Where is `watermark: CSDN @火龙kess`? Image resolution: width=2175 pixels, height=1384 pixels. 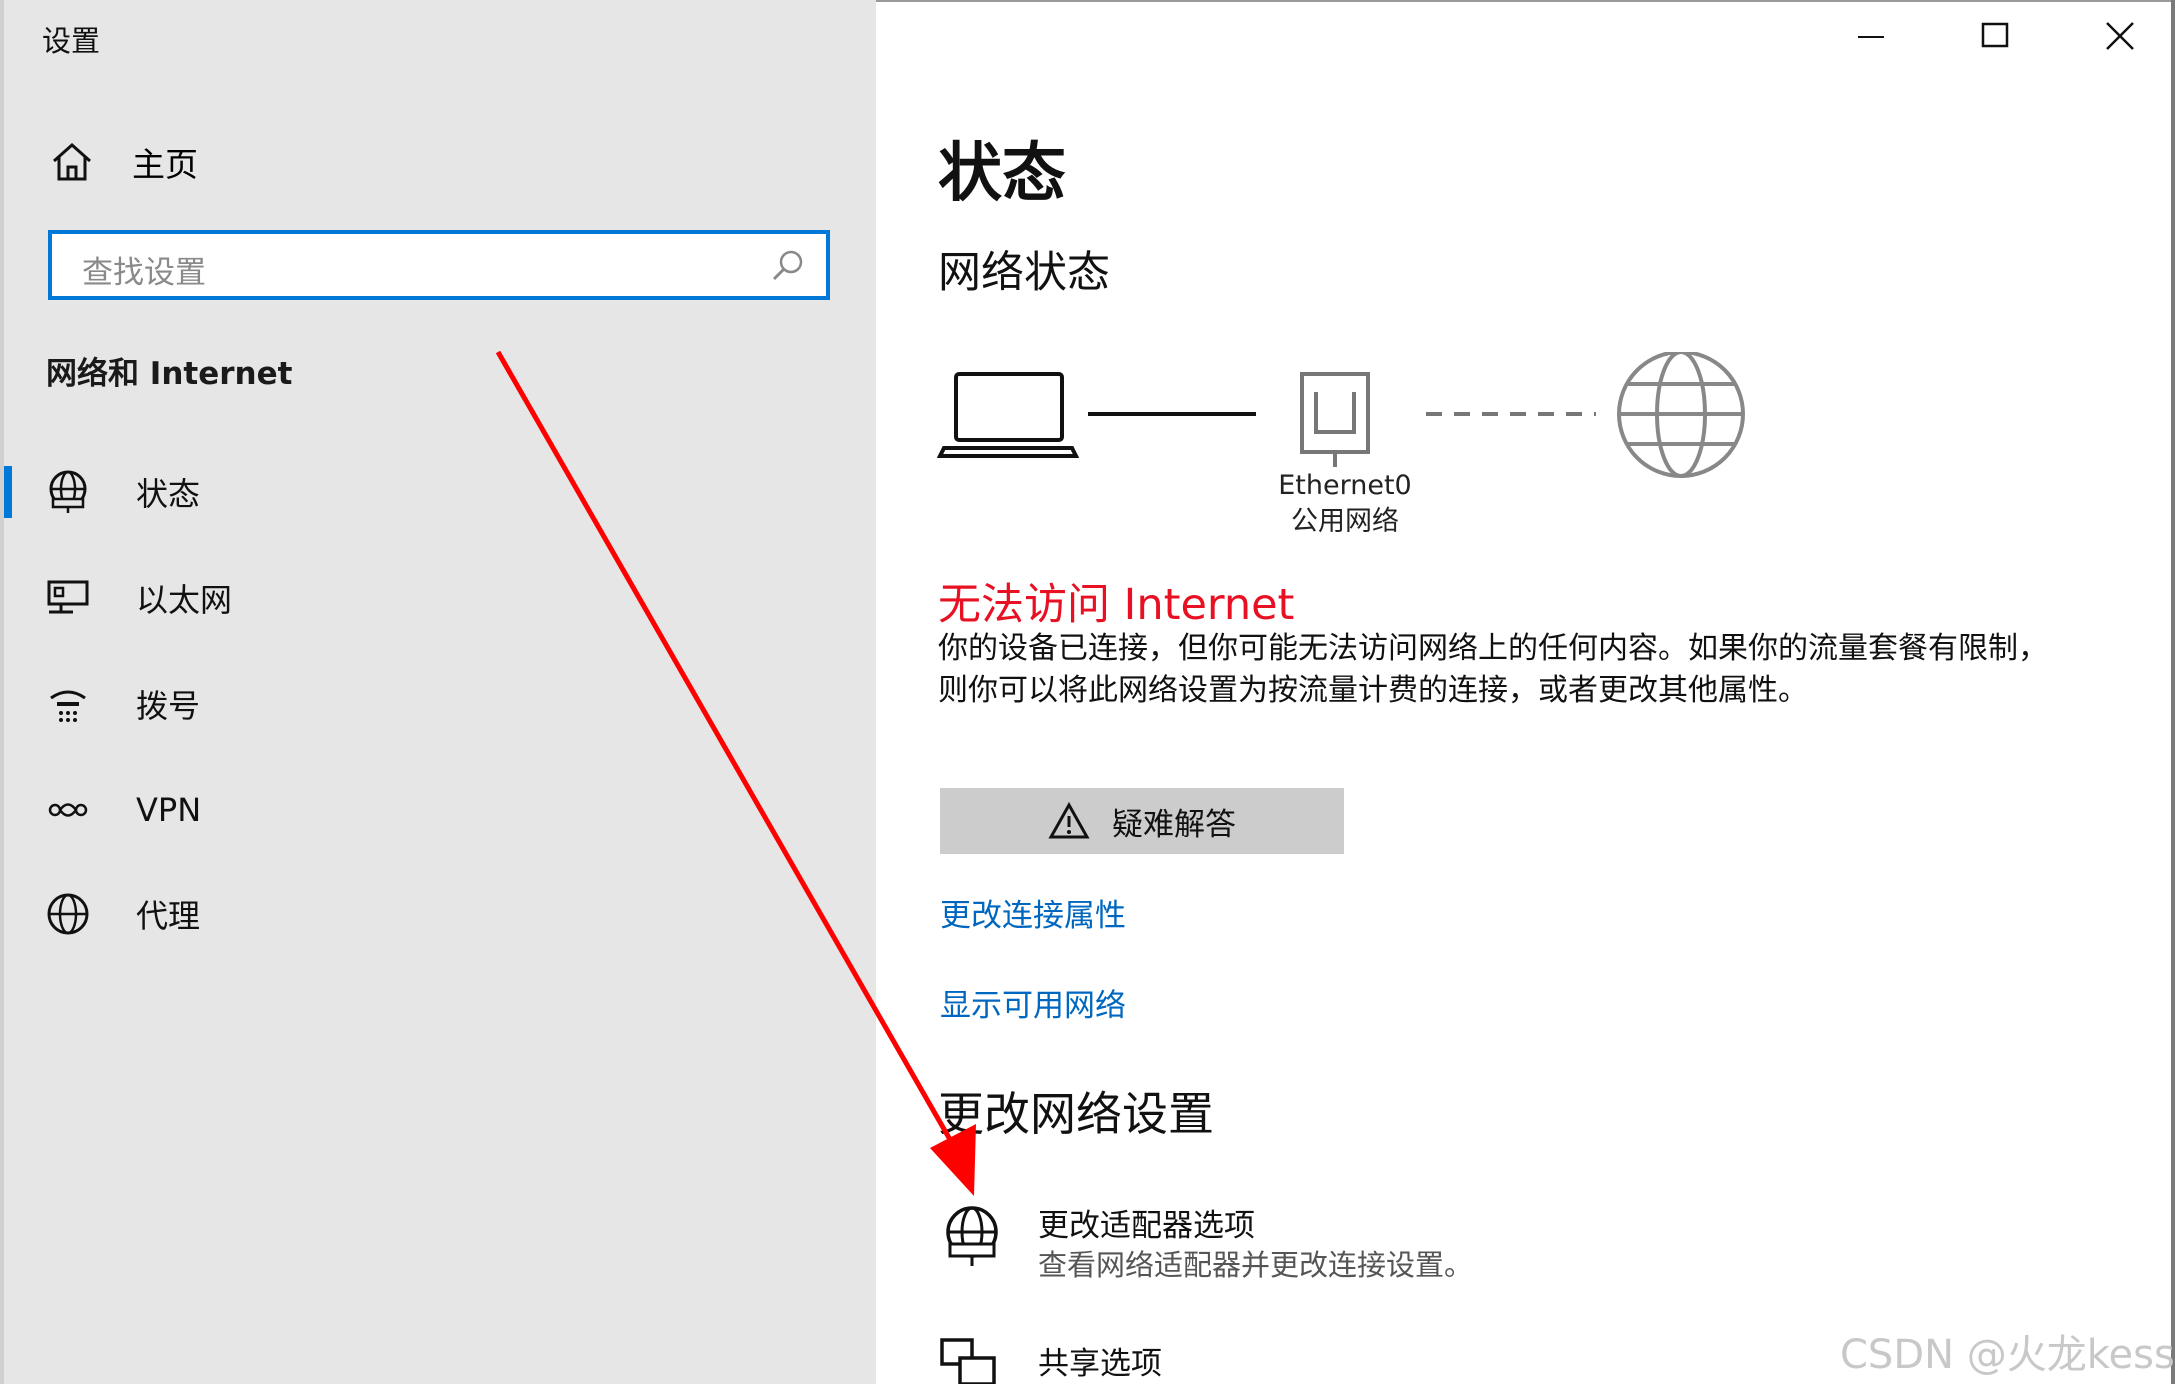
watermark: CSDN @火龙kess is located at coordinates (2007, 1355).